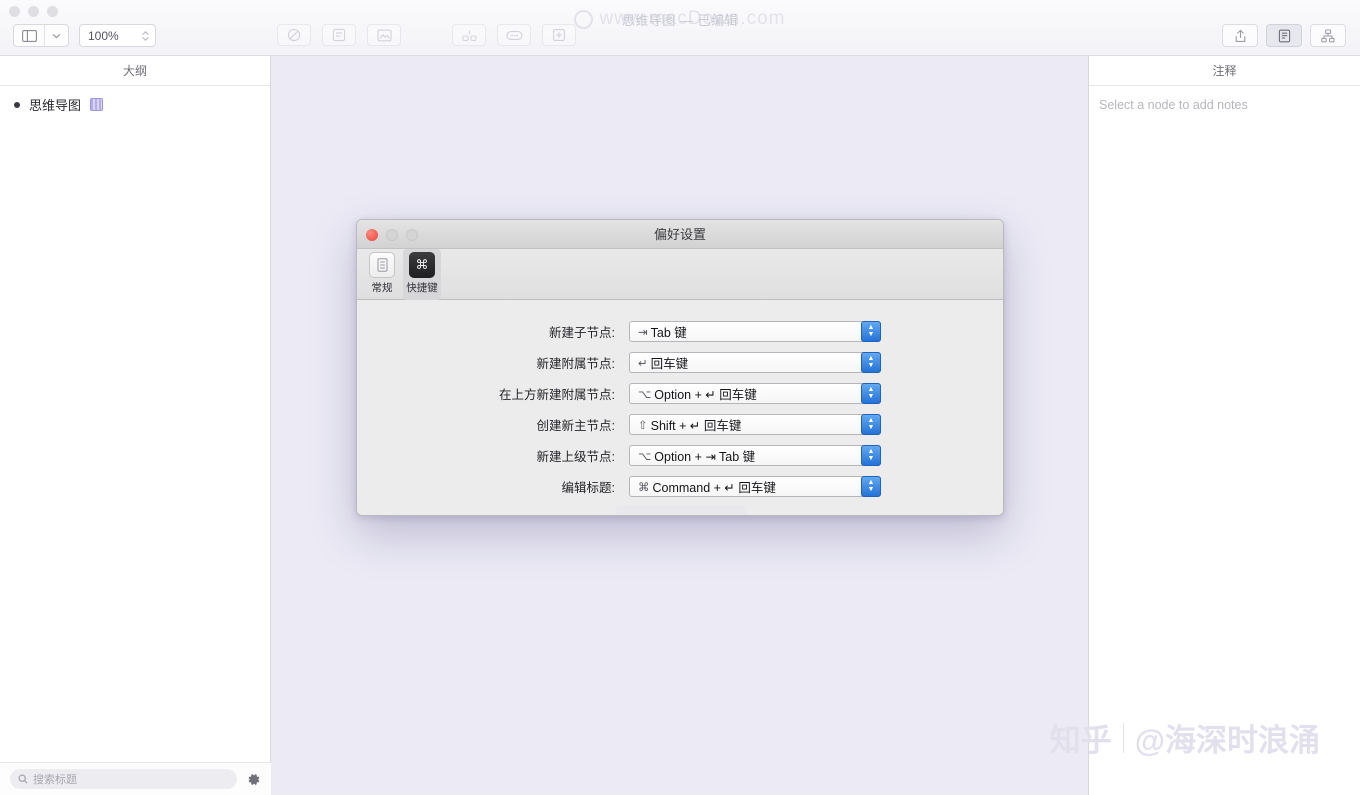 The width and height of the screenshot is (1360, 795). What do you see at coordinates (755, 362) in the screenshot?
I see `shortcut-select: ↵ 回车键 ▲ ▼` at bounding box center [755, 362].